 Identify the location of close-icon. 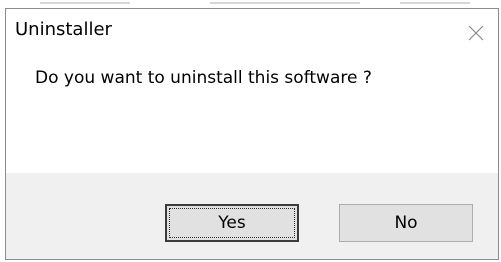
(476, 33).